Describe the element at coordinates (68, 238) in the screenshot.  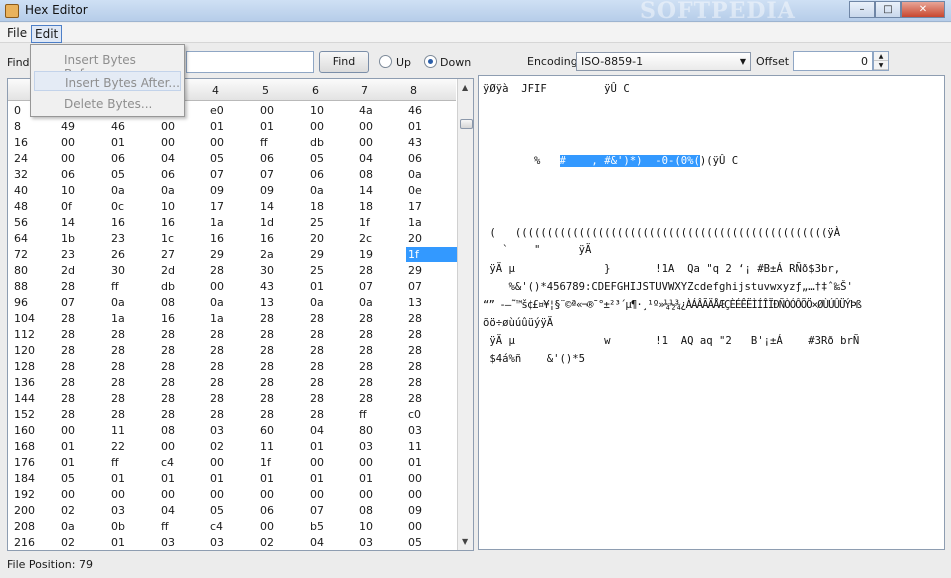
I see `hex-byte-cell: 1b` at that location.